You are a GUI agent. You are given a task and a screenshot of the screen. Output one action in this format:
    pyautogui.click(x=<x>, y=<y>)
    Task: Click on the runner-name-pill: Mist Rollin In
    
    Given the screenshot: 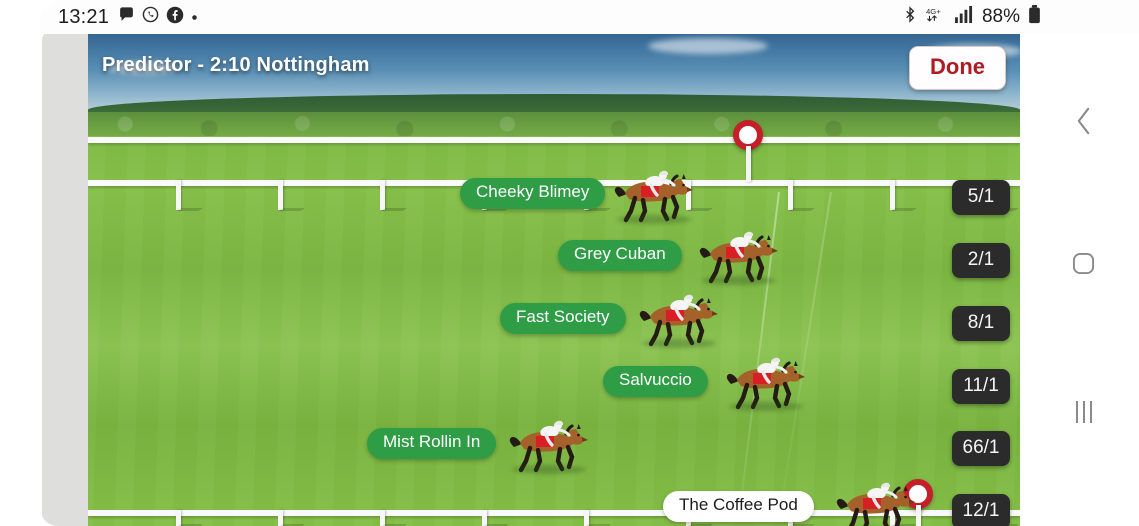 What is the action you would take?
    pyautogui.click(x=432, y=443)
    